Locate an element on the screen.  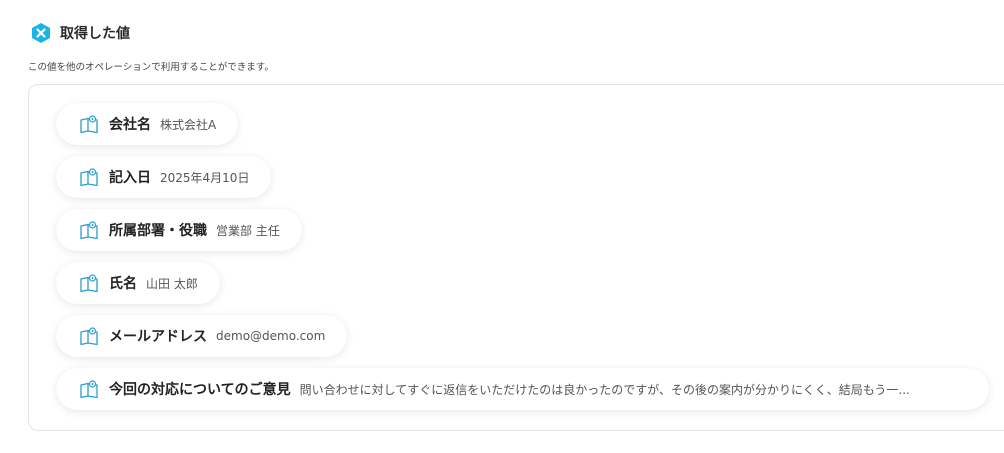
value-chip-full-name: 氏名 山田 太郎 is located at coordinates (138, 283).